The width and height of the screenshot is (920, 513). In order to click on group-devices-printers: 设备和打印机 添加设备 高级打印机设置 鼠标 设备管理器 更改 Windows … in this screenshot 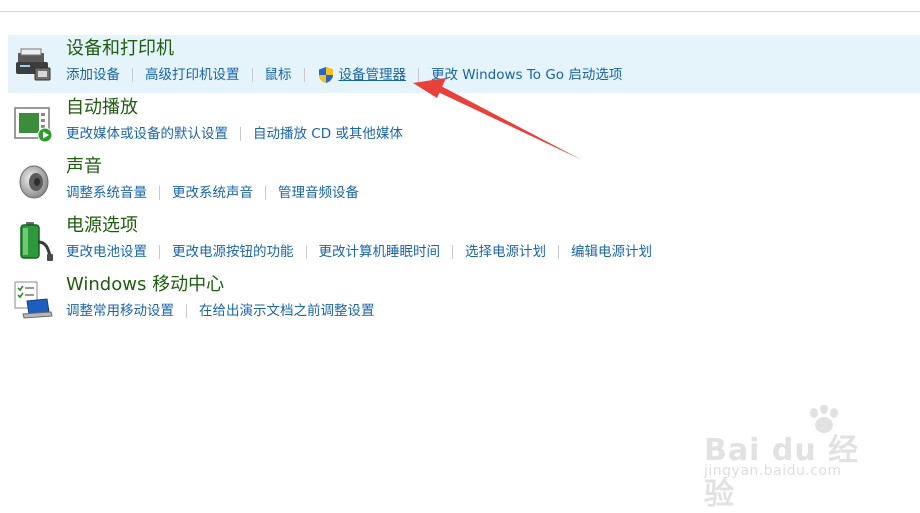, I will do `click(464, 64)`.